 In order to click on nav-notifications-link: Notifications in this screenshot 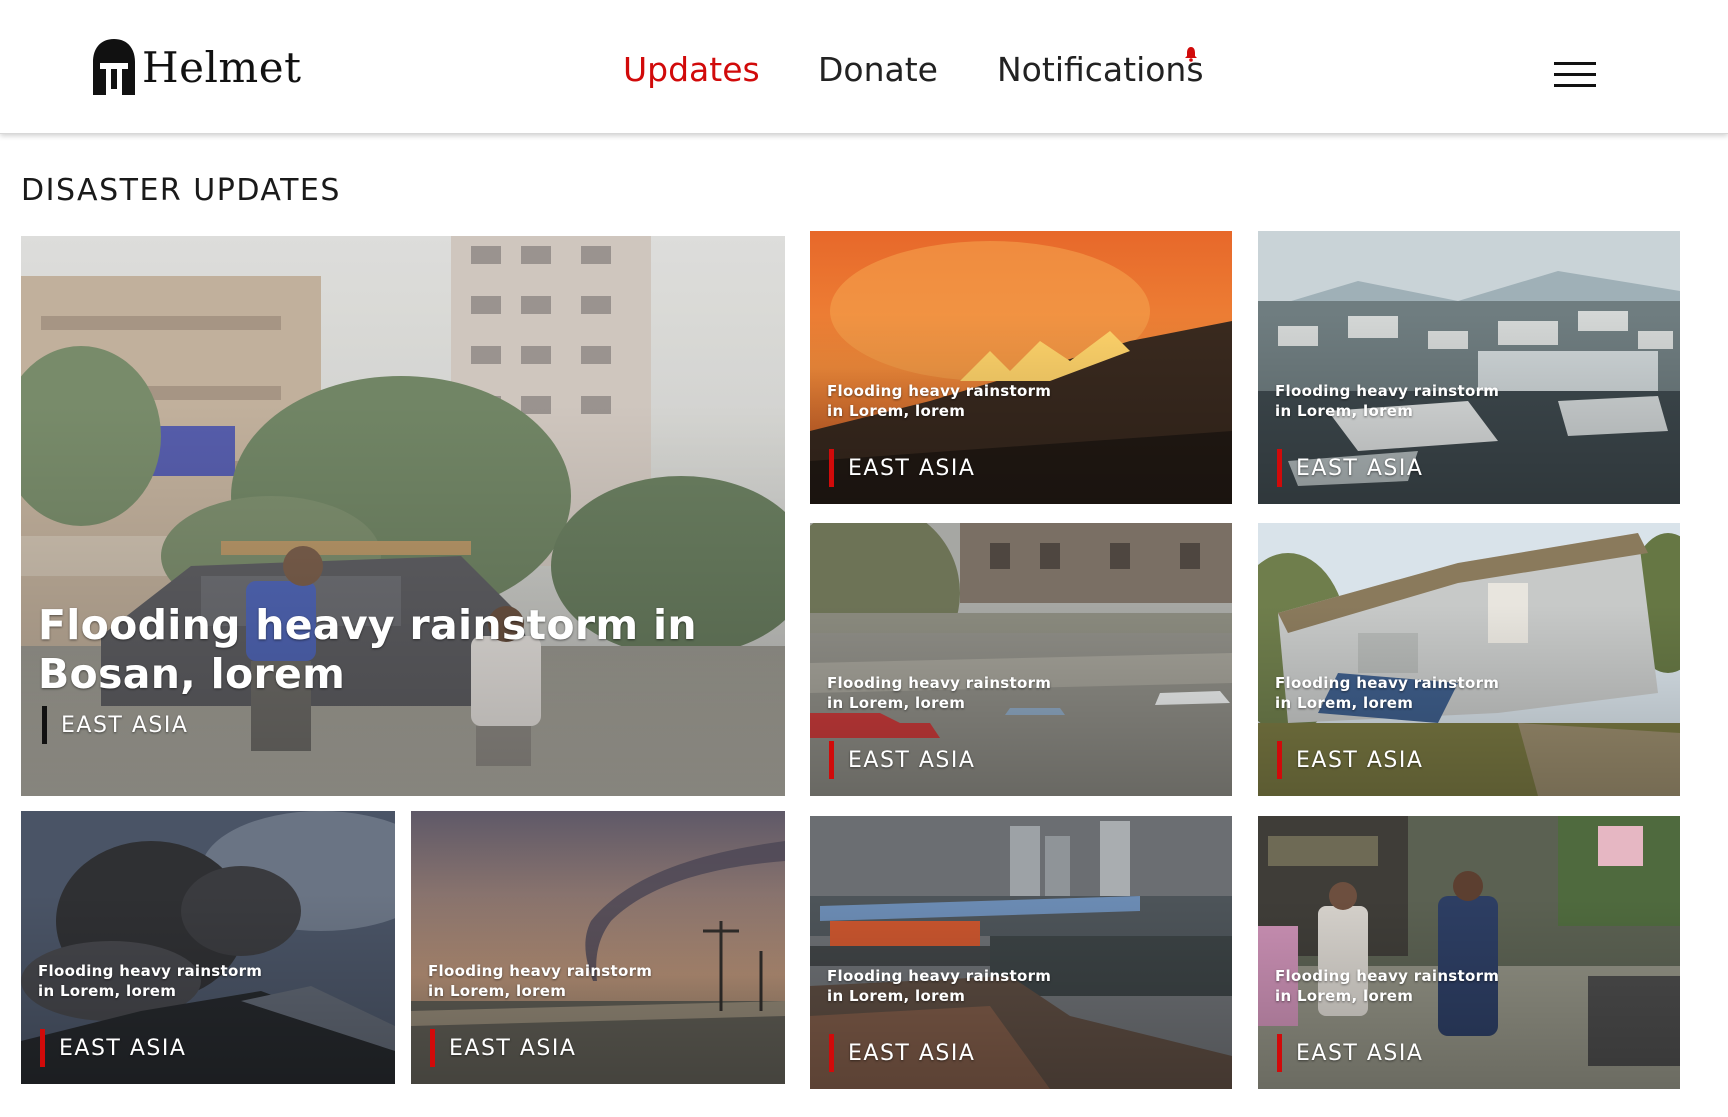, I will do `click(1100, 69)`.